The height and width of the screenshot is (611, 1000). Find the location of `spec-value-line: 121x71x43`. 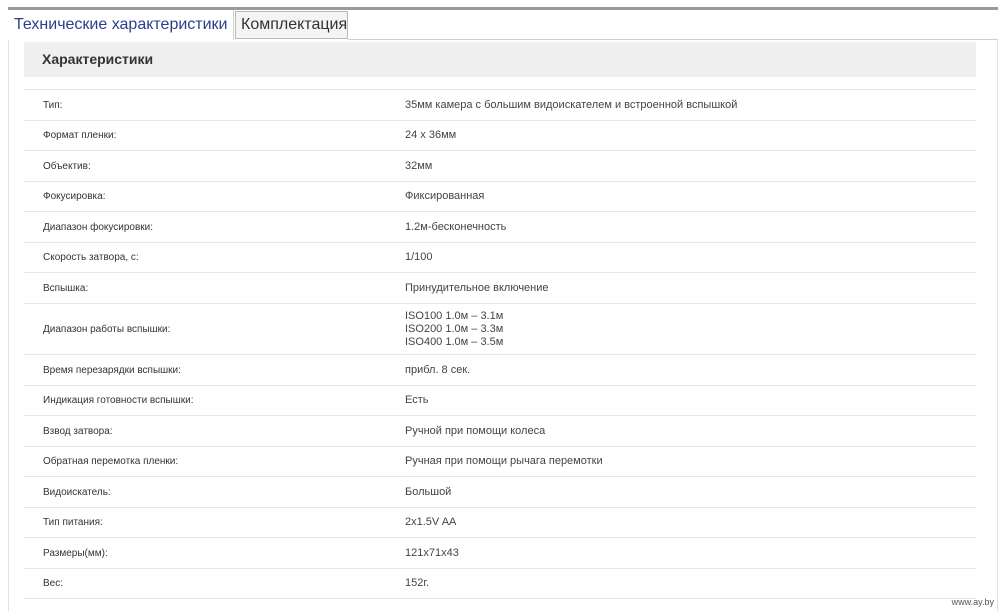

spec-value-line: 121x71x43 is located at coordinates (432, 552).